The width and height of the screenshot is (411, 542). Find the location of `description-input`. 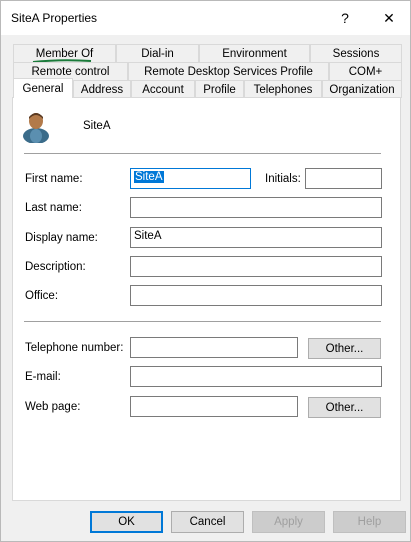

description-input is located at coordinates (256, 266).